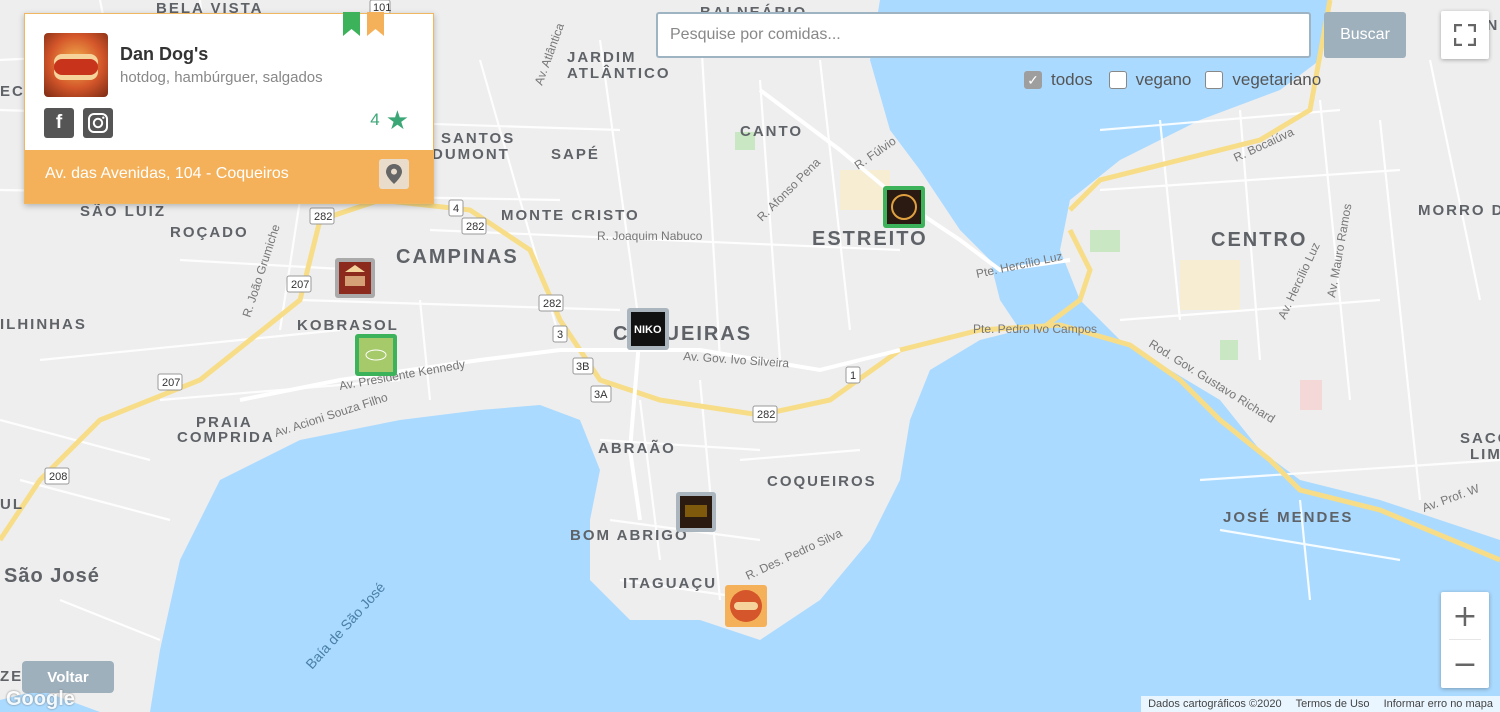 This screenshot has width=1500, height=712. What do you see at coordinates (1072, 79) in the screenshot?
I see `filter-label: todos` at bounding box center [1072, 79].